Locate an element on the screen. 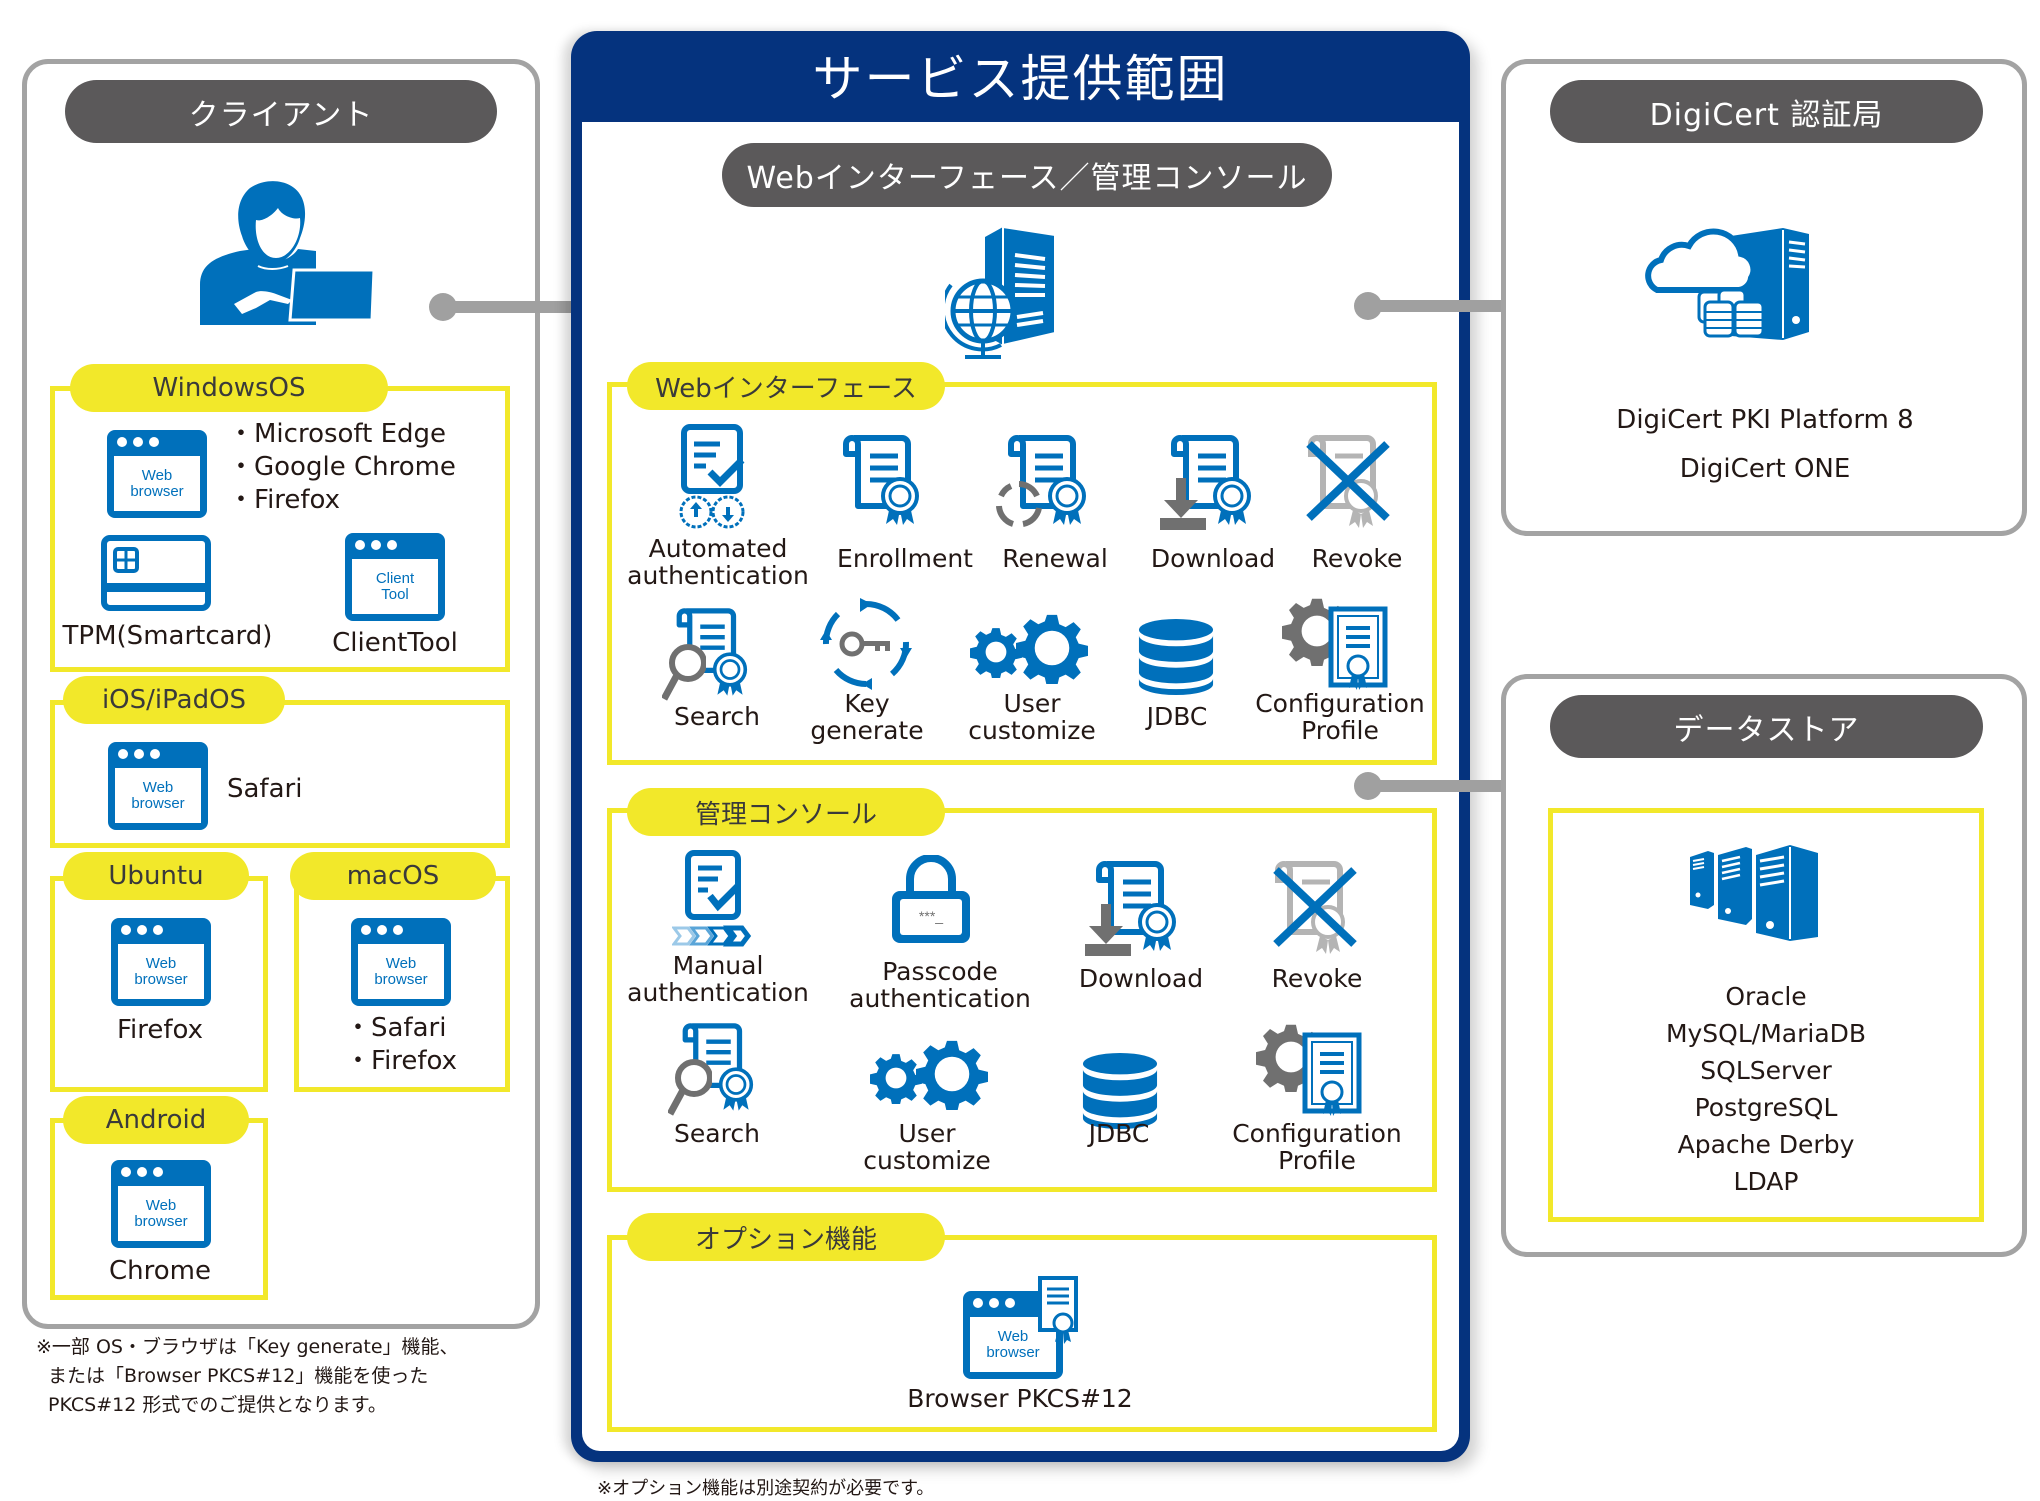 The width and height of the screenshot is (2040, 1501). service-title: サービス提供範囲 is located at coordinates (1020, 79).